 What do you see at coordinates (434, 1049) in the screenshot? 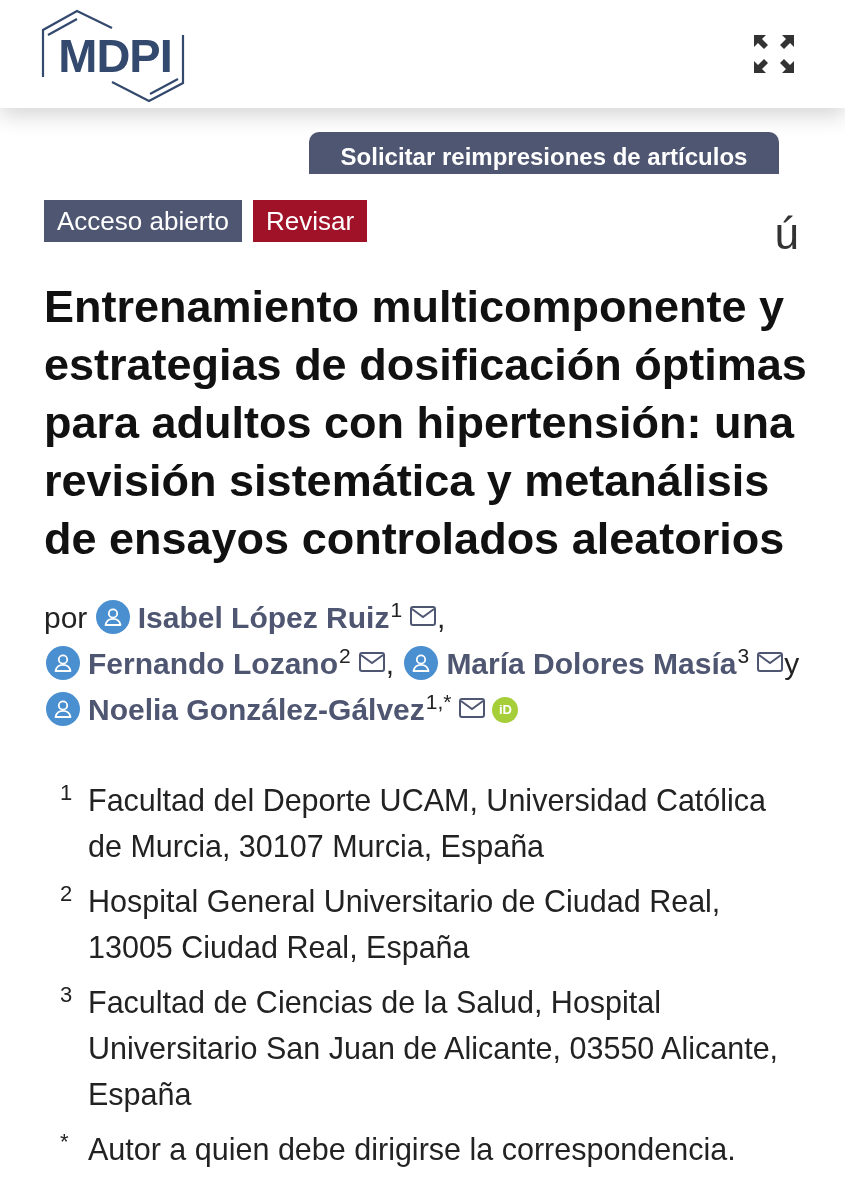
I see `affiliation-text: Facultad de Ciencias de la Salud, Hospital Universitario San Juan de Alicante, 03550 Alicante, España` at bounding box center [434, 1049].